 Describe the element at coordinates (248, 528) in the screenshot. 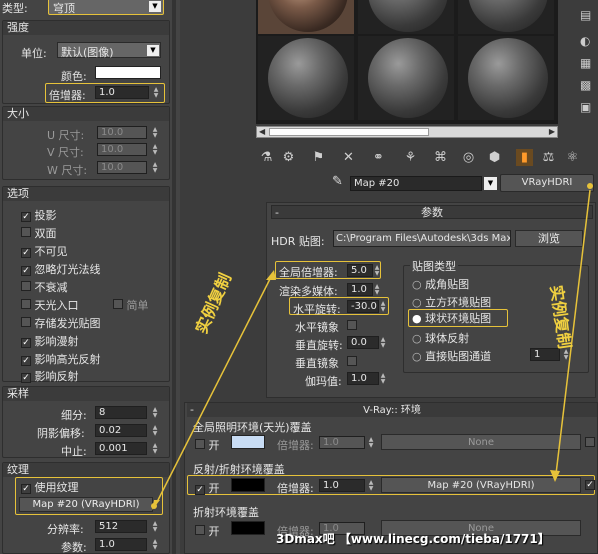

I see `refr-color-swatch` at that location.